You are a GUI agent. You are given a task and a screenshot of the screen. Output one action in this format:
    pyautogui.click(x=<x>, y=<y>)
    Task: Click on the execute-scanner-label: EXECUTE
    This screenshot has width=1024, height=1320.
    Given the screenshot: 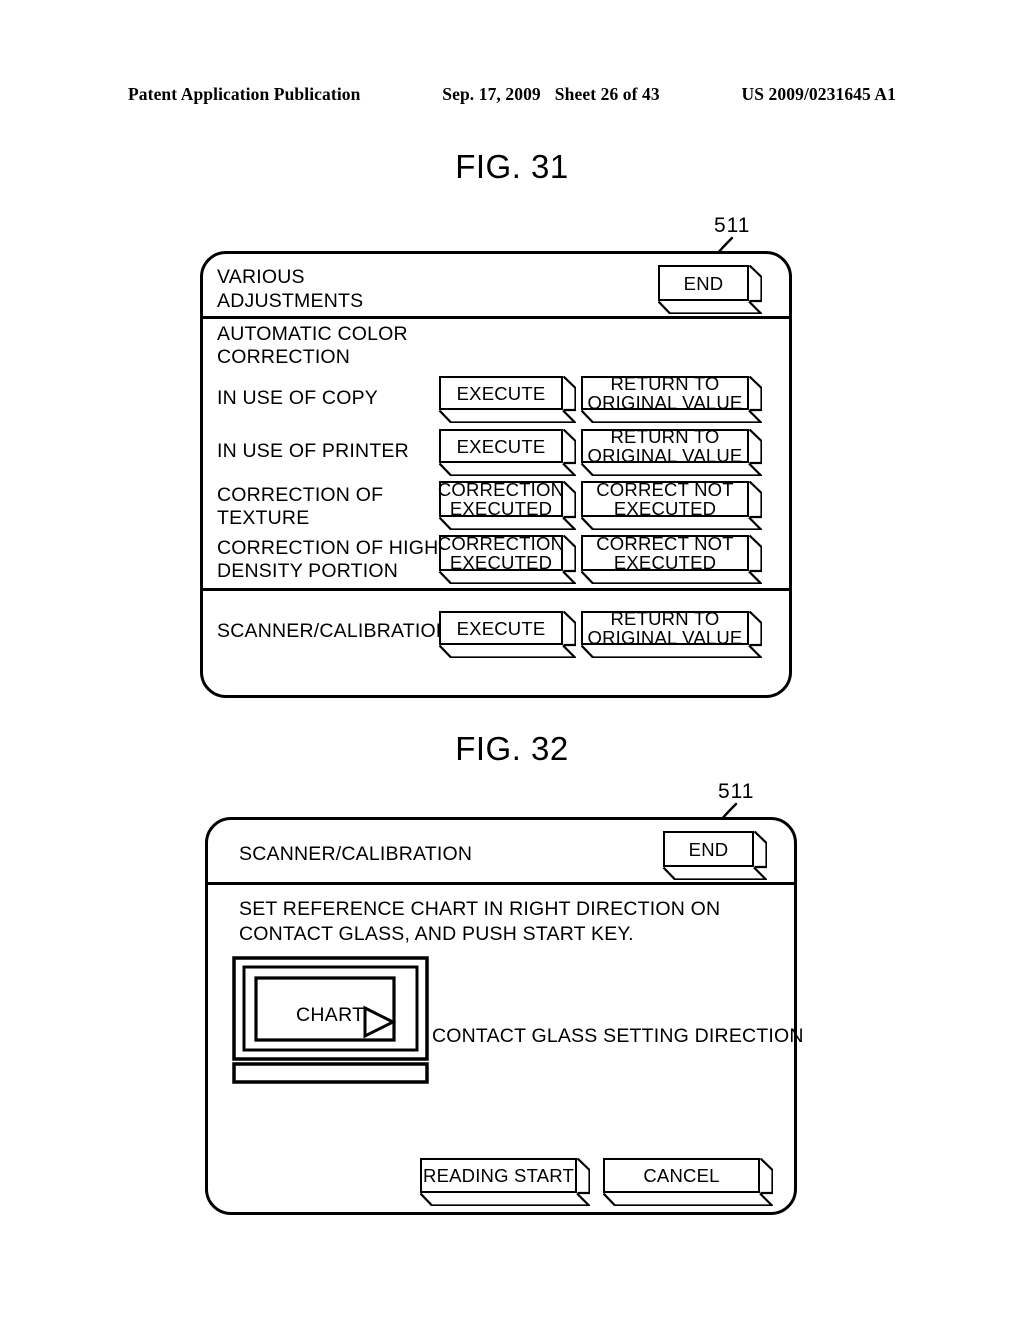 What is the action you would take?
    pyautogui.click(x=501, y=628)
    